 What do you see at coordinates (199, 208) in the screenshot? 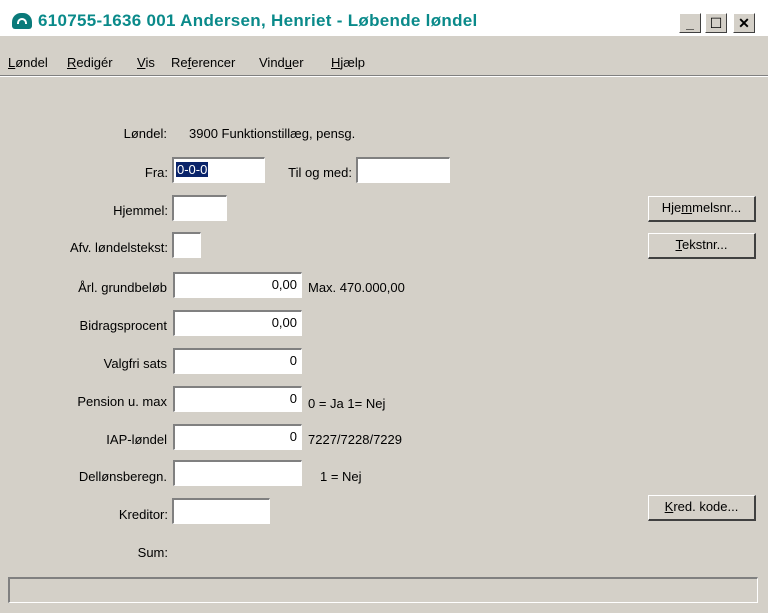
I see `hjemmel-field` at bounding box center [199, 208].